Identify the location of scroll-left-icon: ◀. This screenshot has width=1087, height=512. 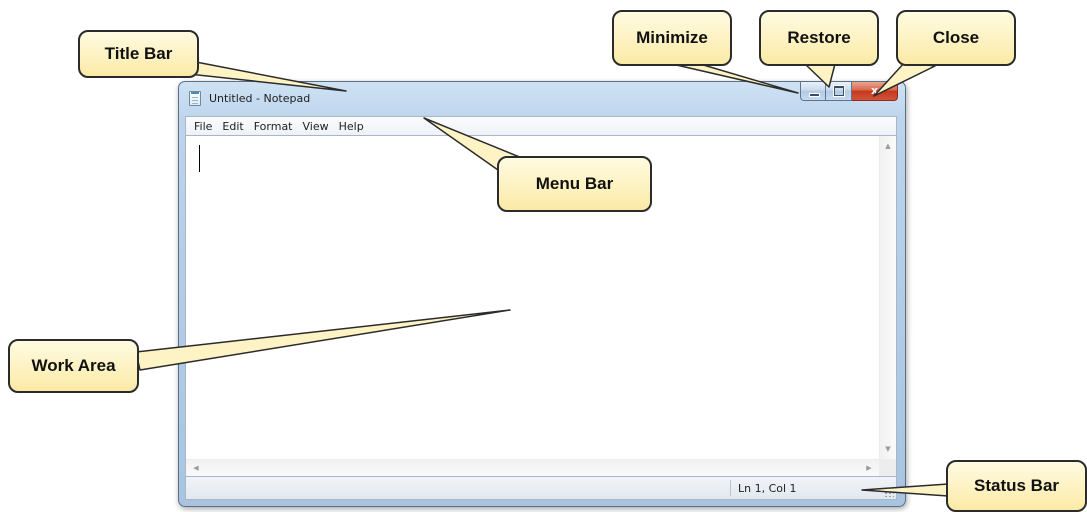
(196, 468).